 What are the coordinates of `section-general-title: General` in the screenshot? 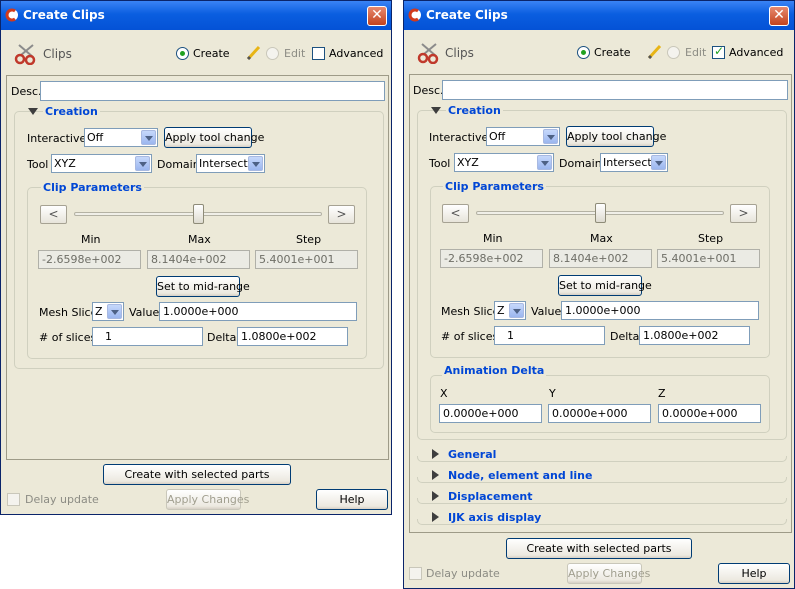 It's located at (472, 454).